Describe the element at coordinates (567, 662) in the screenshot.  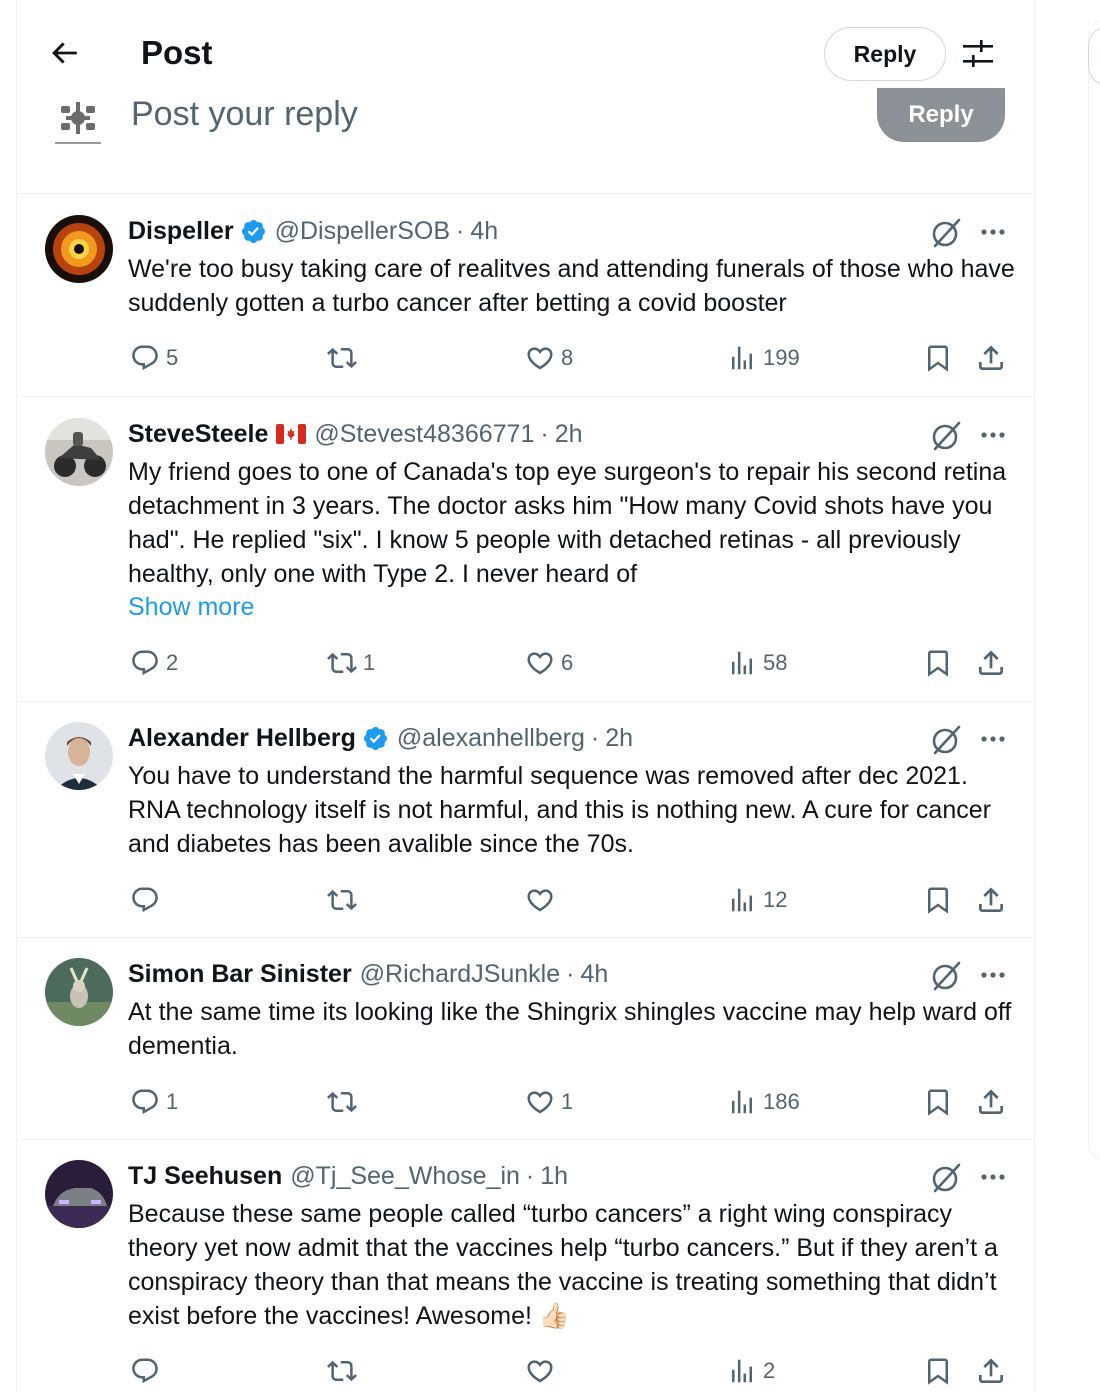
I see `like-count: 6` at that location.